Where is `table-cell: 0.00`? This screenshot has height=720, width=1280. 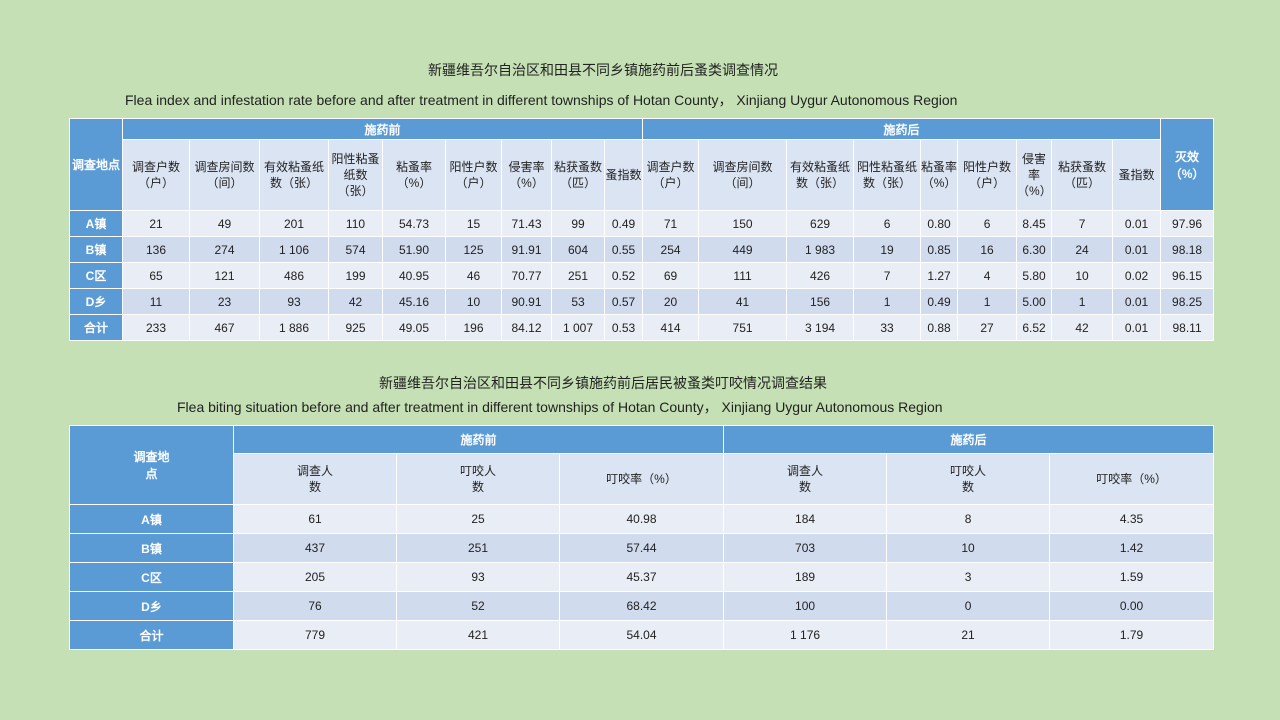 table-cell: 0.00 is located at coordinates (1132, 606).